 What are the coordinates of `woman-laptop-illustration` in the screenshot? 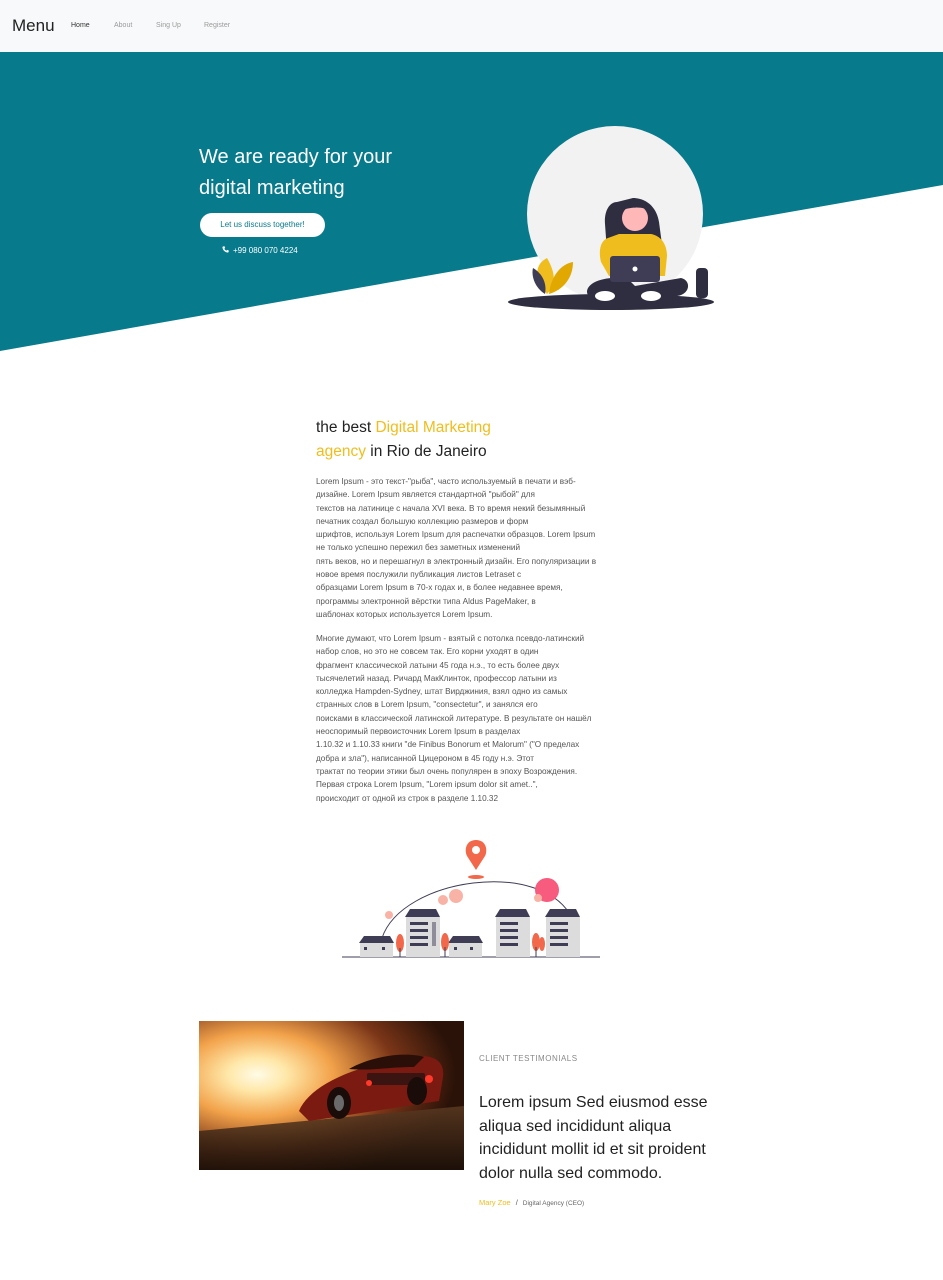 It's located at (611, 218).